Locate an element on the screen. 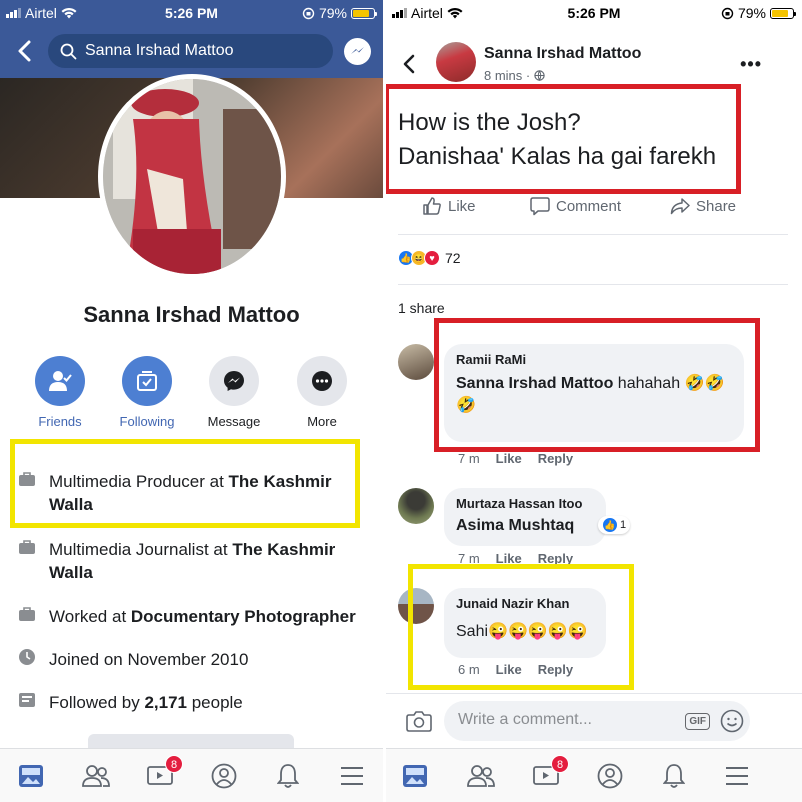 Image resolution: width=802 pixels, height=802 pixels. friends-button: Friends is located at coordinates (60, 392).